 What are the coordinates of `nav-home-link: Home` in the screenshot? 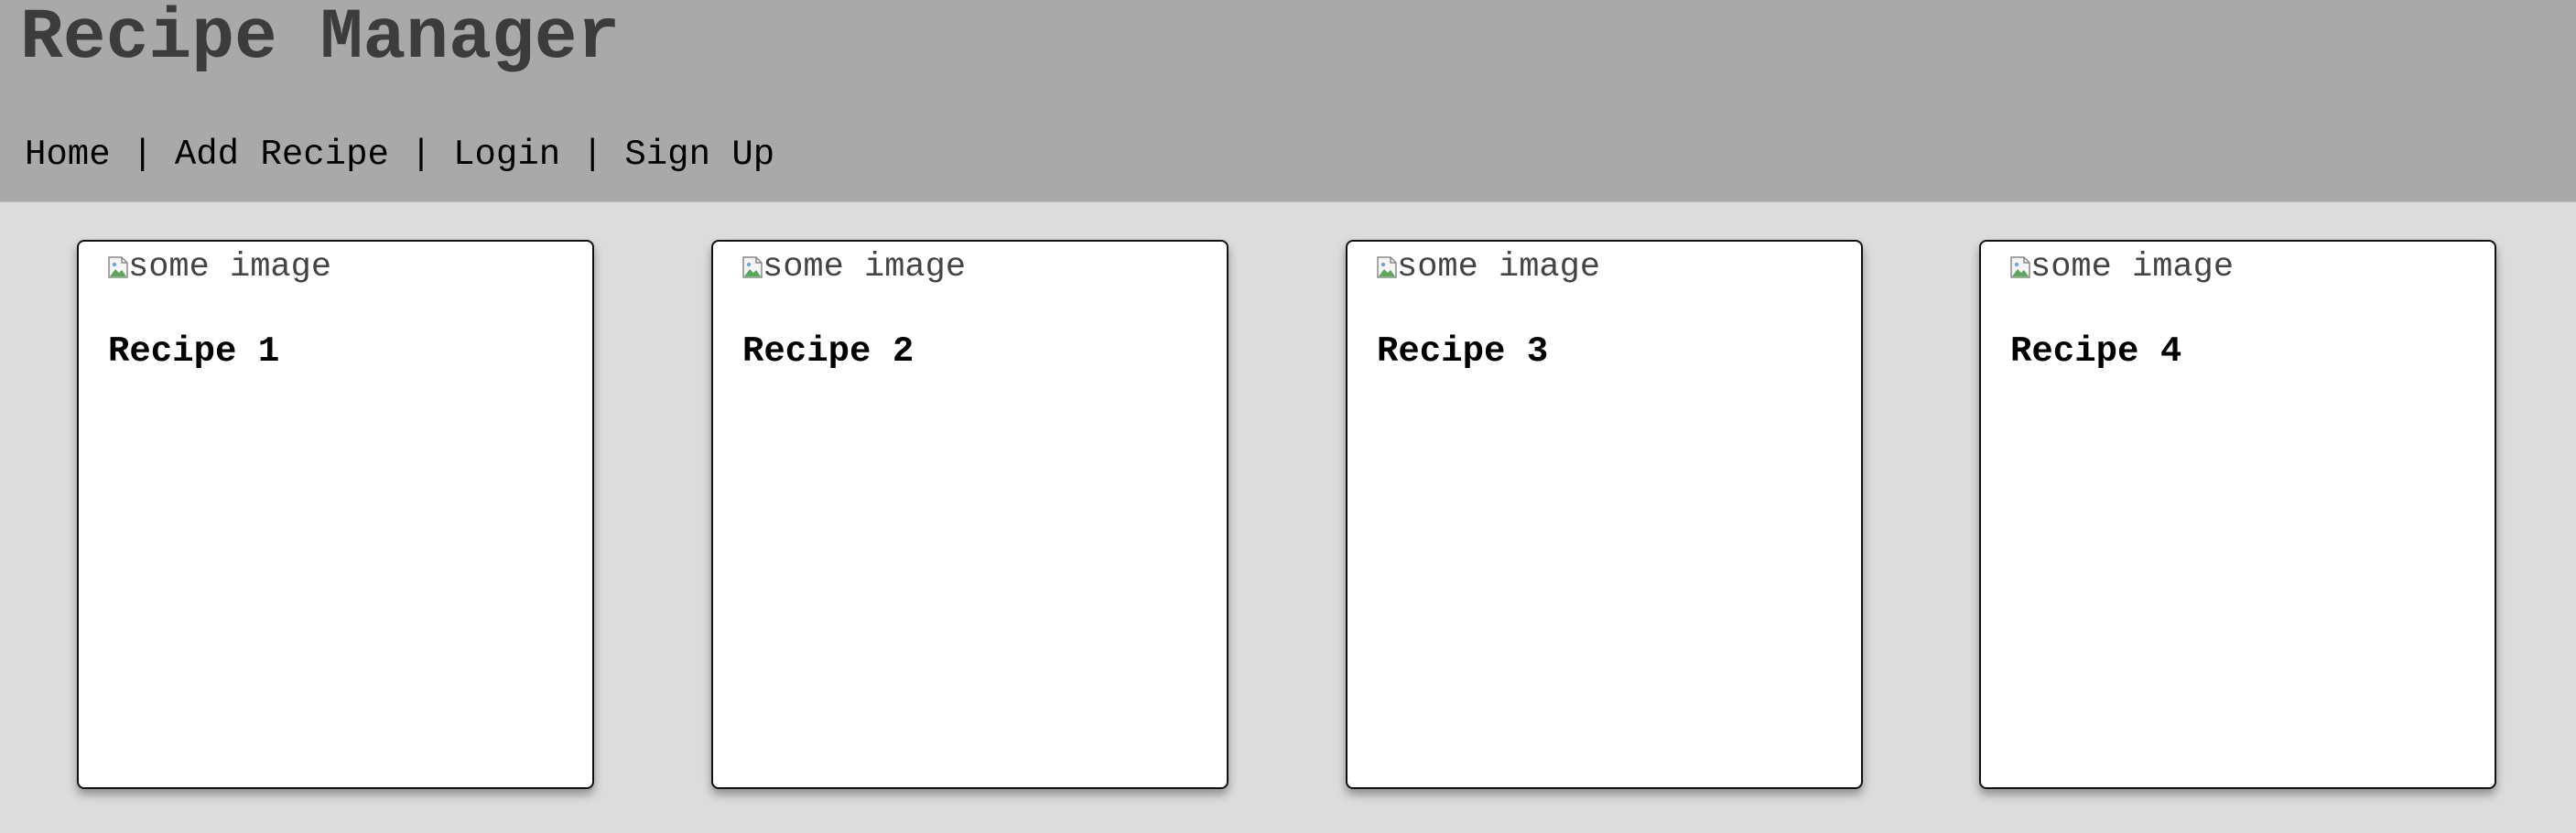 It's located at (68, 155).